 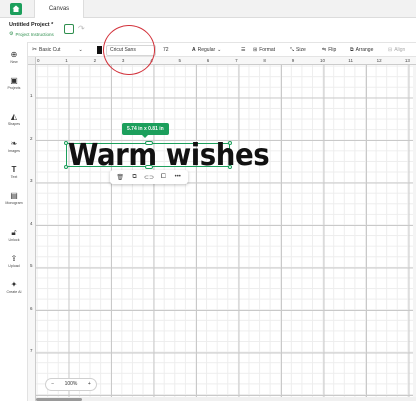 I want to click on zoom-control: − 100% +, so click(x=71, y=384).